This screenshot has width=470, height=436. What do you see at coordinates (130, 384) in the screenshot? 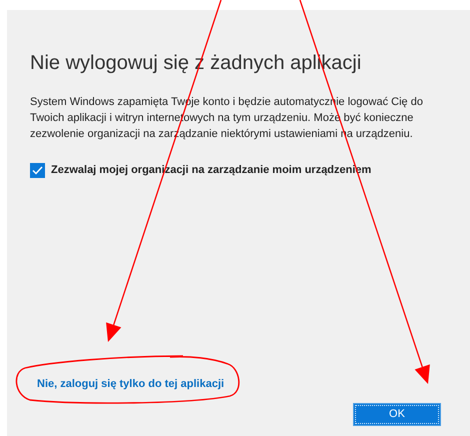
I see `sign-in-app-only-link: Nie, zaloguj się tylko do tej aplikacji` at bounding box center [130, 384].